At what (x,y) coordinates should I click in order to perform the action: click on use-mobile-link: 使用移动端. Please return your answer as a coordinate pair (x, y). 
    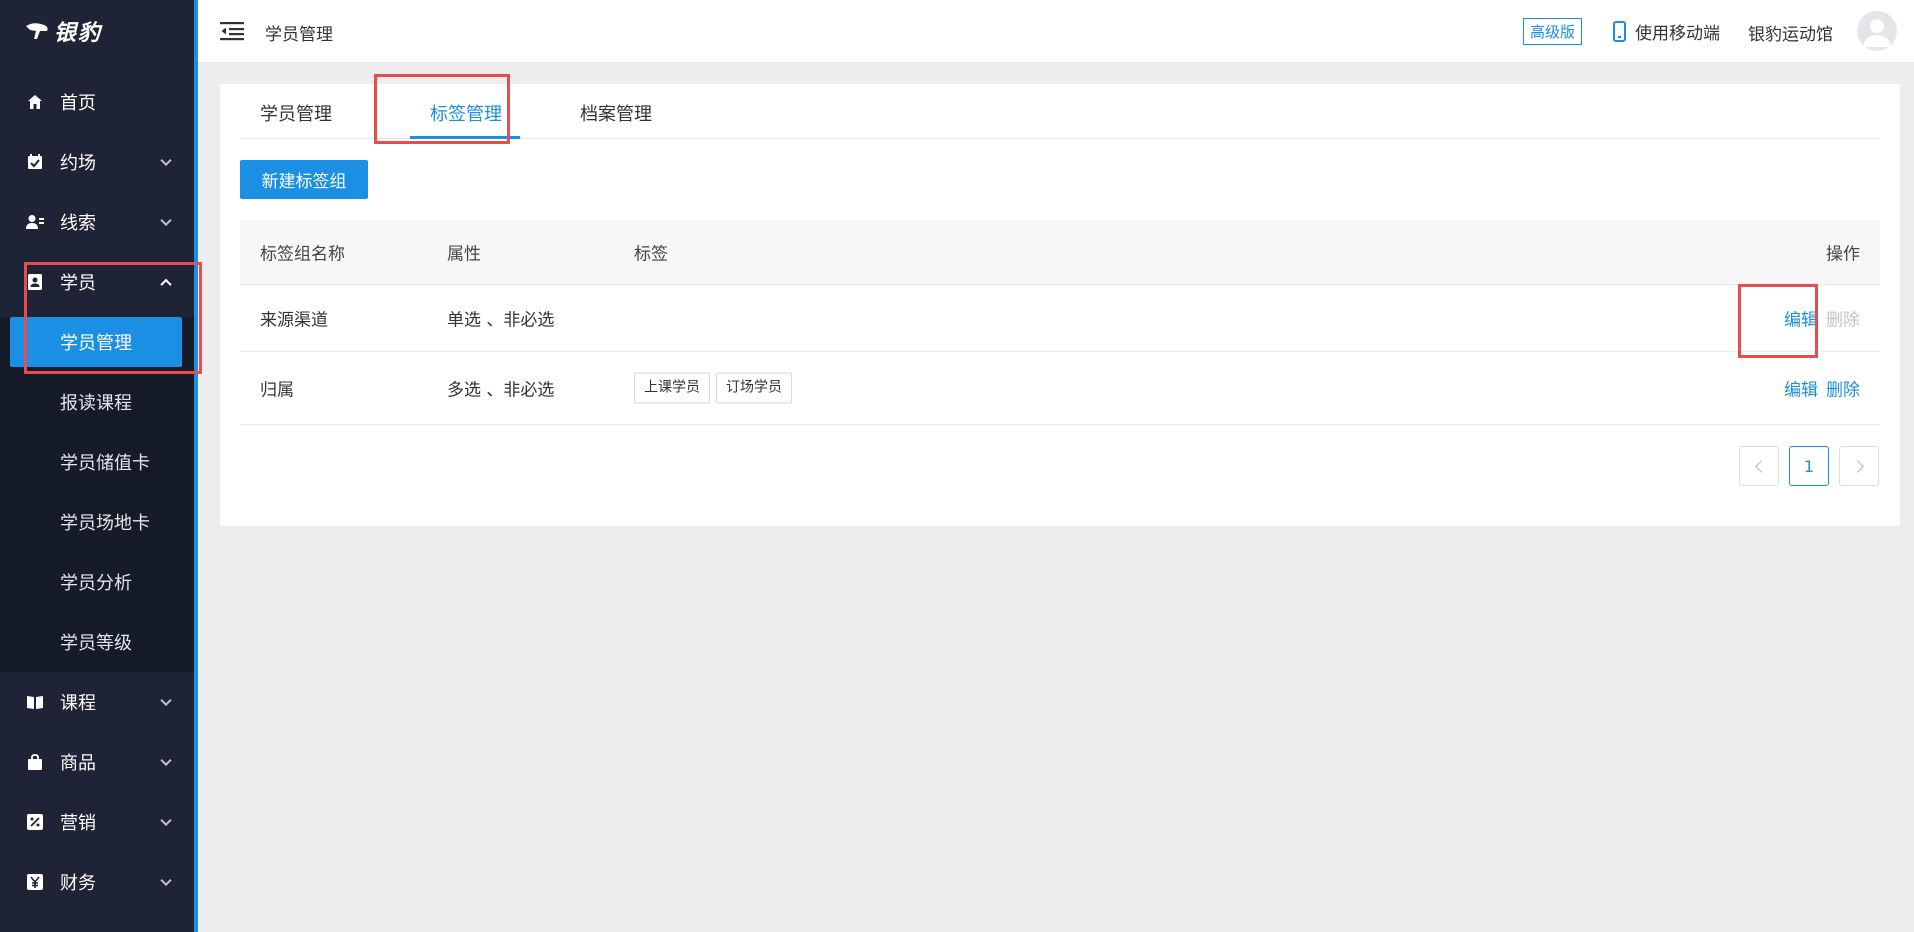
    Looking at the image, I should click on (1666, 31).